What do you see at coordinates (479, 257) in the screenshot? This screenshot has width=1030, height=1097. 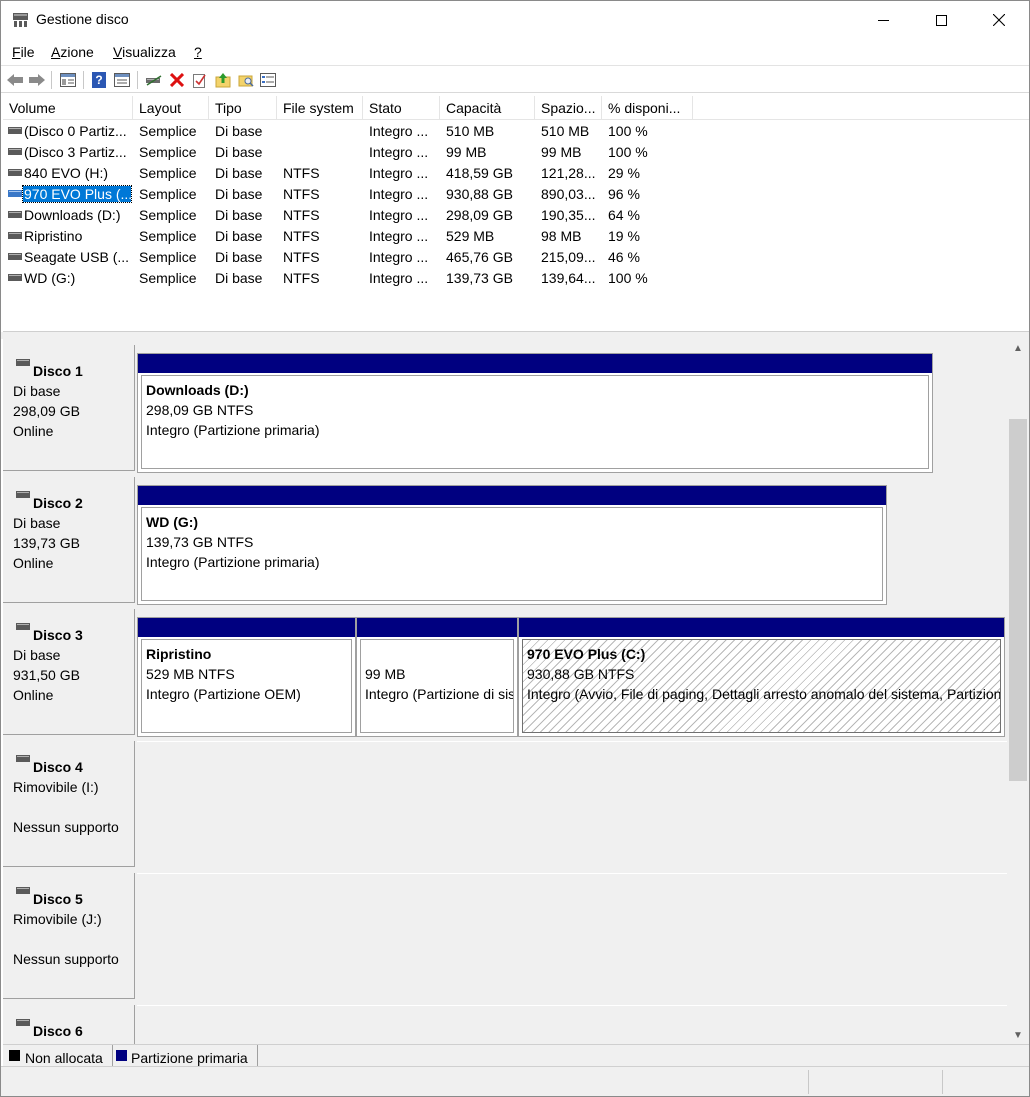 I see `volume-cell-capacita: 465,76 GB` at bounding box center [479, 257].